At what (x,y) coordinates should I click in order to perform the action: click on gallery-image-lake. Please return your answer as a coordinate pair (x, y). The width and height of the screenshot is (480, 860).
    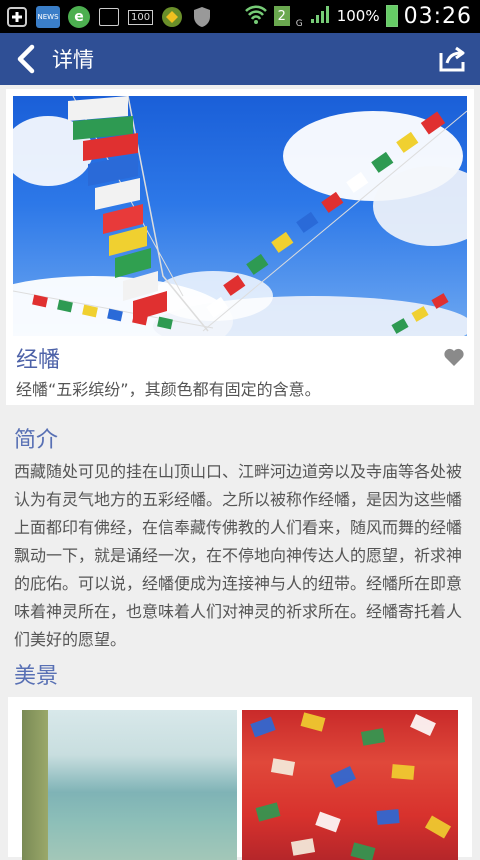
    Looking at the image, I should click on (129, 785).